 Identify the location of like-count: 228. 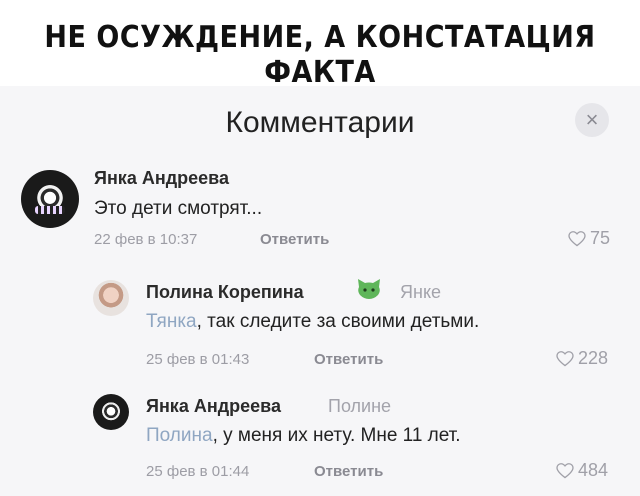
(593, 358).